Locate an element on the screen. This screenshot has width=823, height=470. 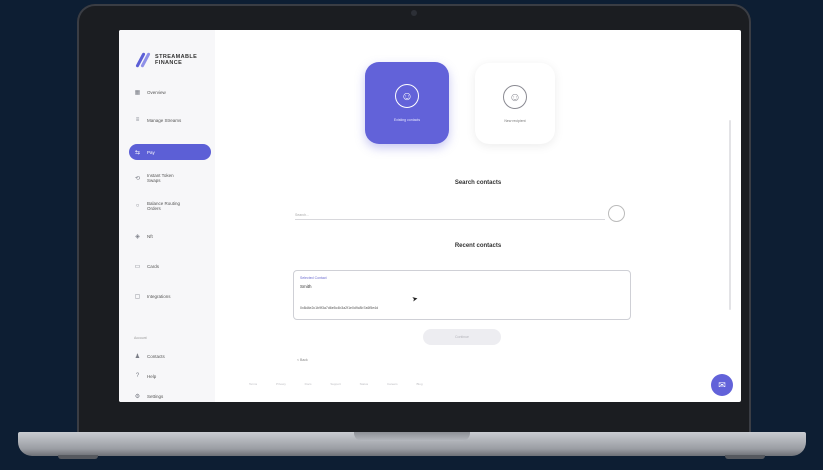
continue-button: Continue is located at coordinates (462, 337).